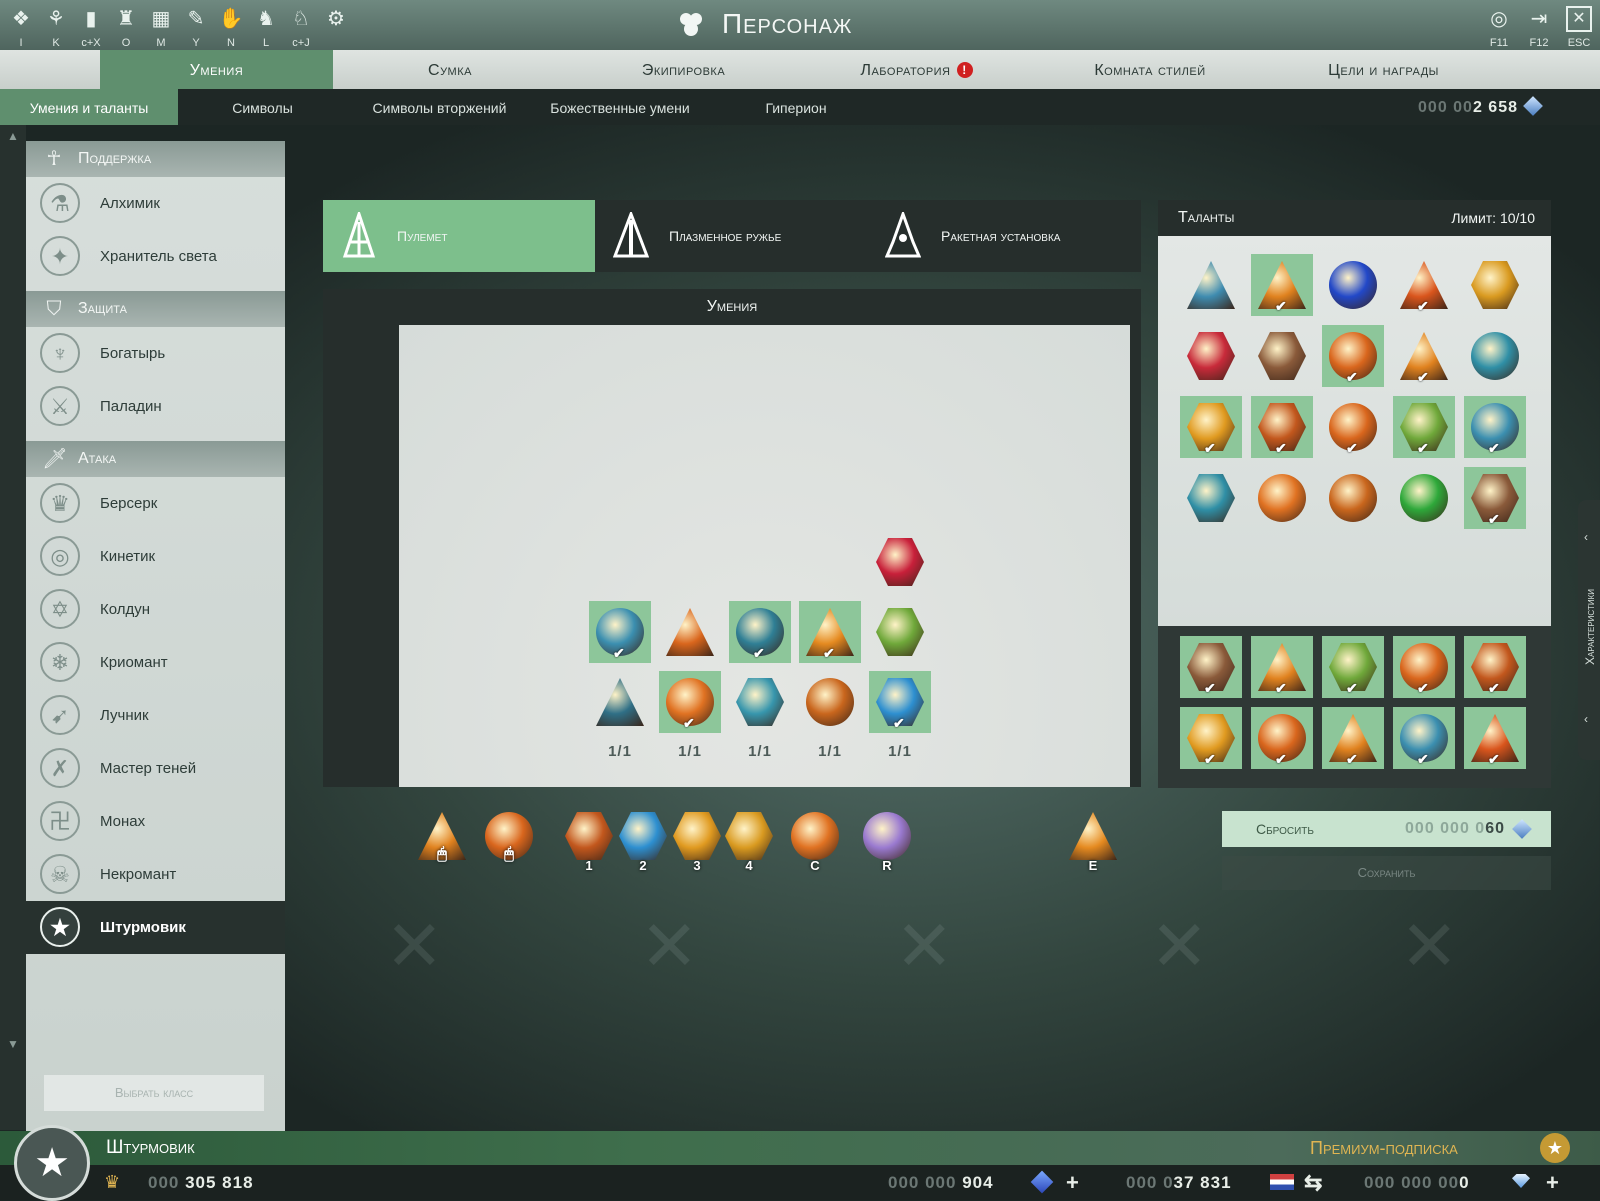 This screenshot has width=1600, height=1201. What do you see at coordinates (1313, 1182) in the screenshot?
I see `exchange-icon: ⇆` at bounding box center [1313, 1182].